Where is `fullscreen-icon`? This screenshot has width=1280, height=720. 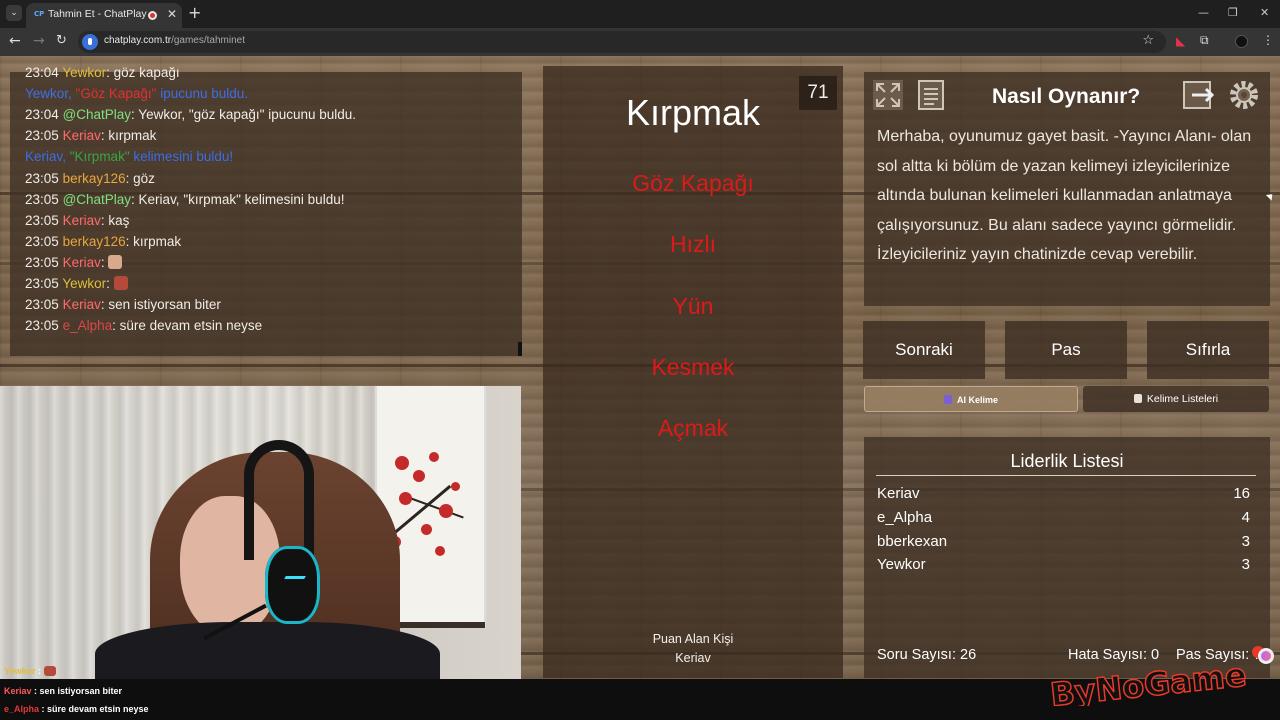
fullscreen-icon is located at coordinates (888, 95).